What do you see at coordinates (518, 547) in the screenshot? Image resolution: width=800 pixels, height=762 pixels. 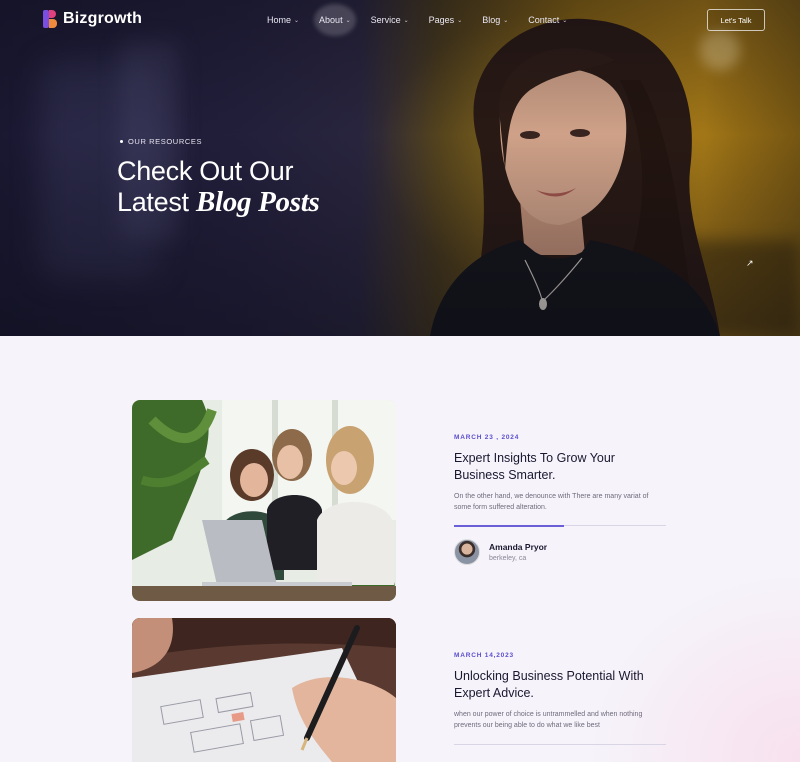 I see `author-name: Amanda Pryor` at bounding box center [518, 547].